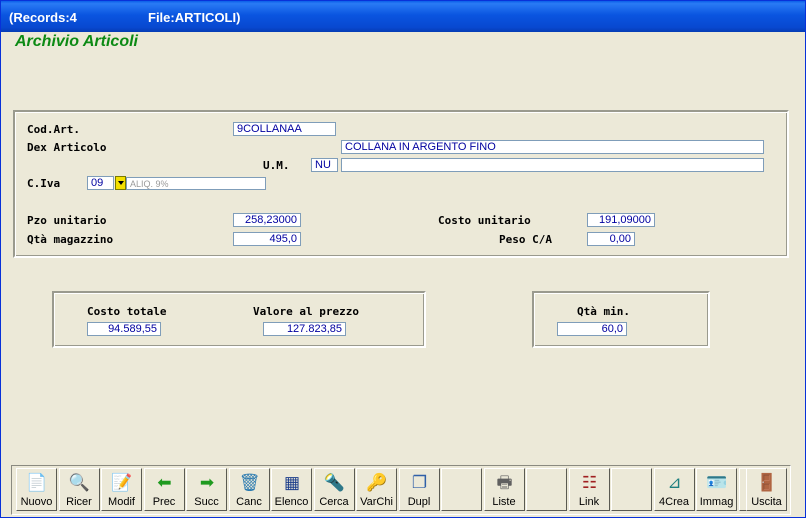 Image resolution: width=806 pixels, height=518 pixels. I want to click on table-icon: ▦, so click(292, 482).